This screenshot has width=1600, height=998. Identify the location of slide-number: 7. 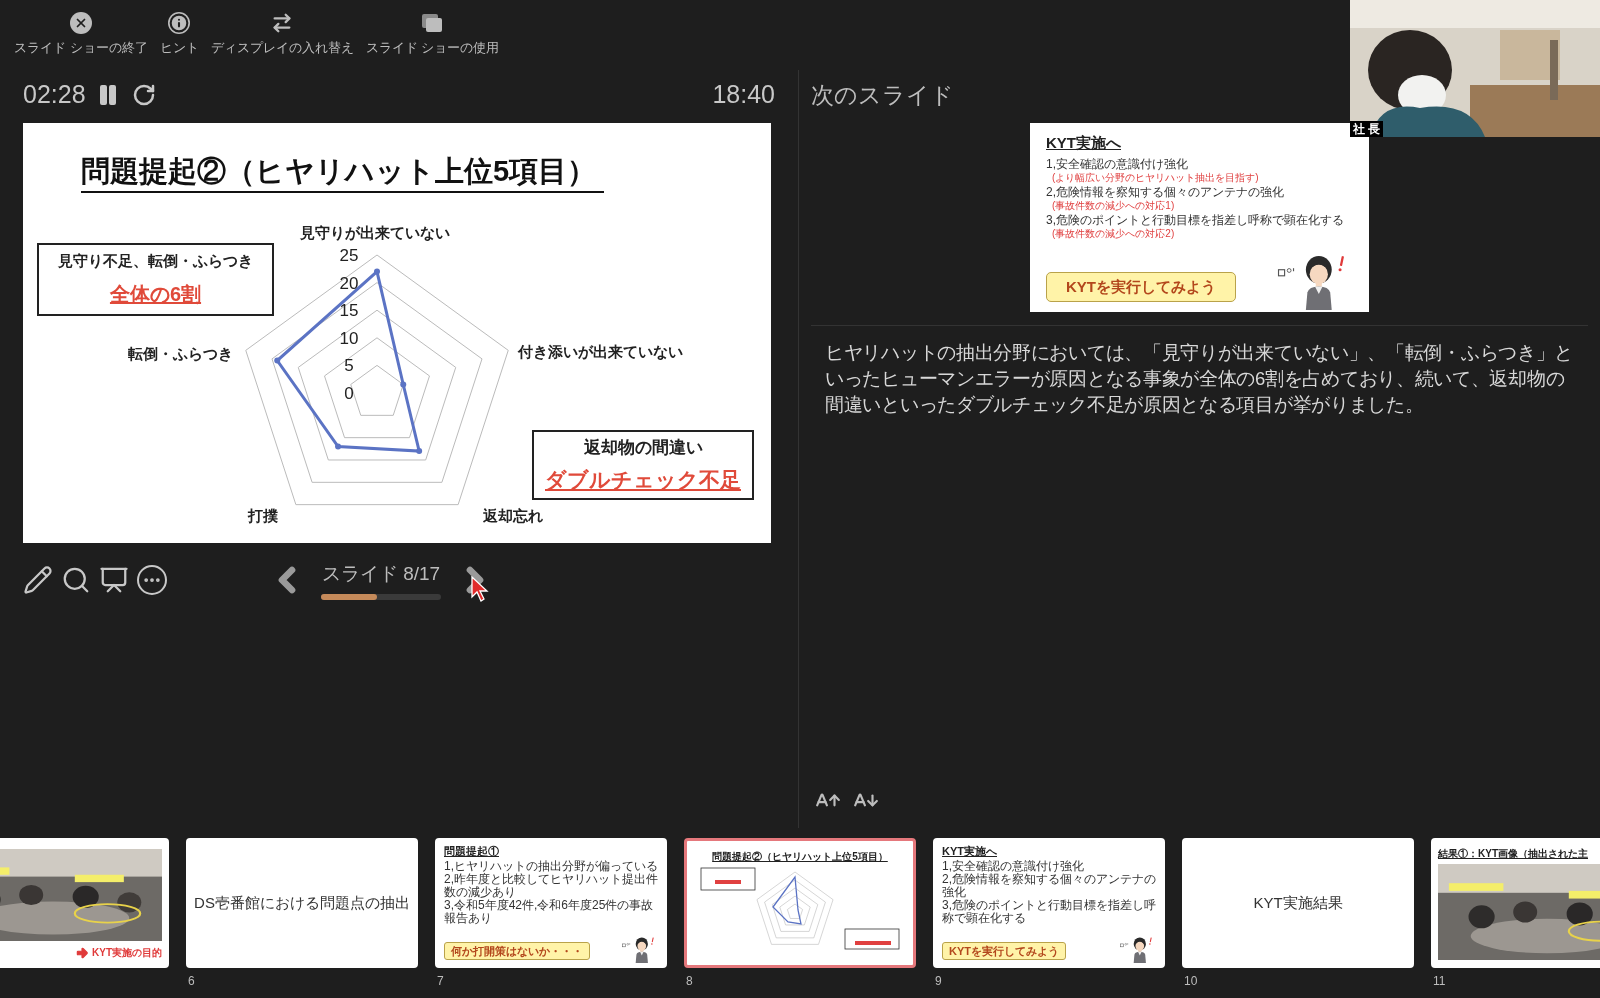
(440, 981).